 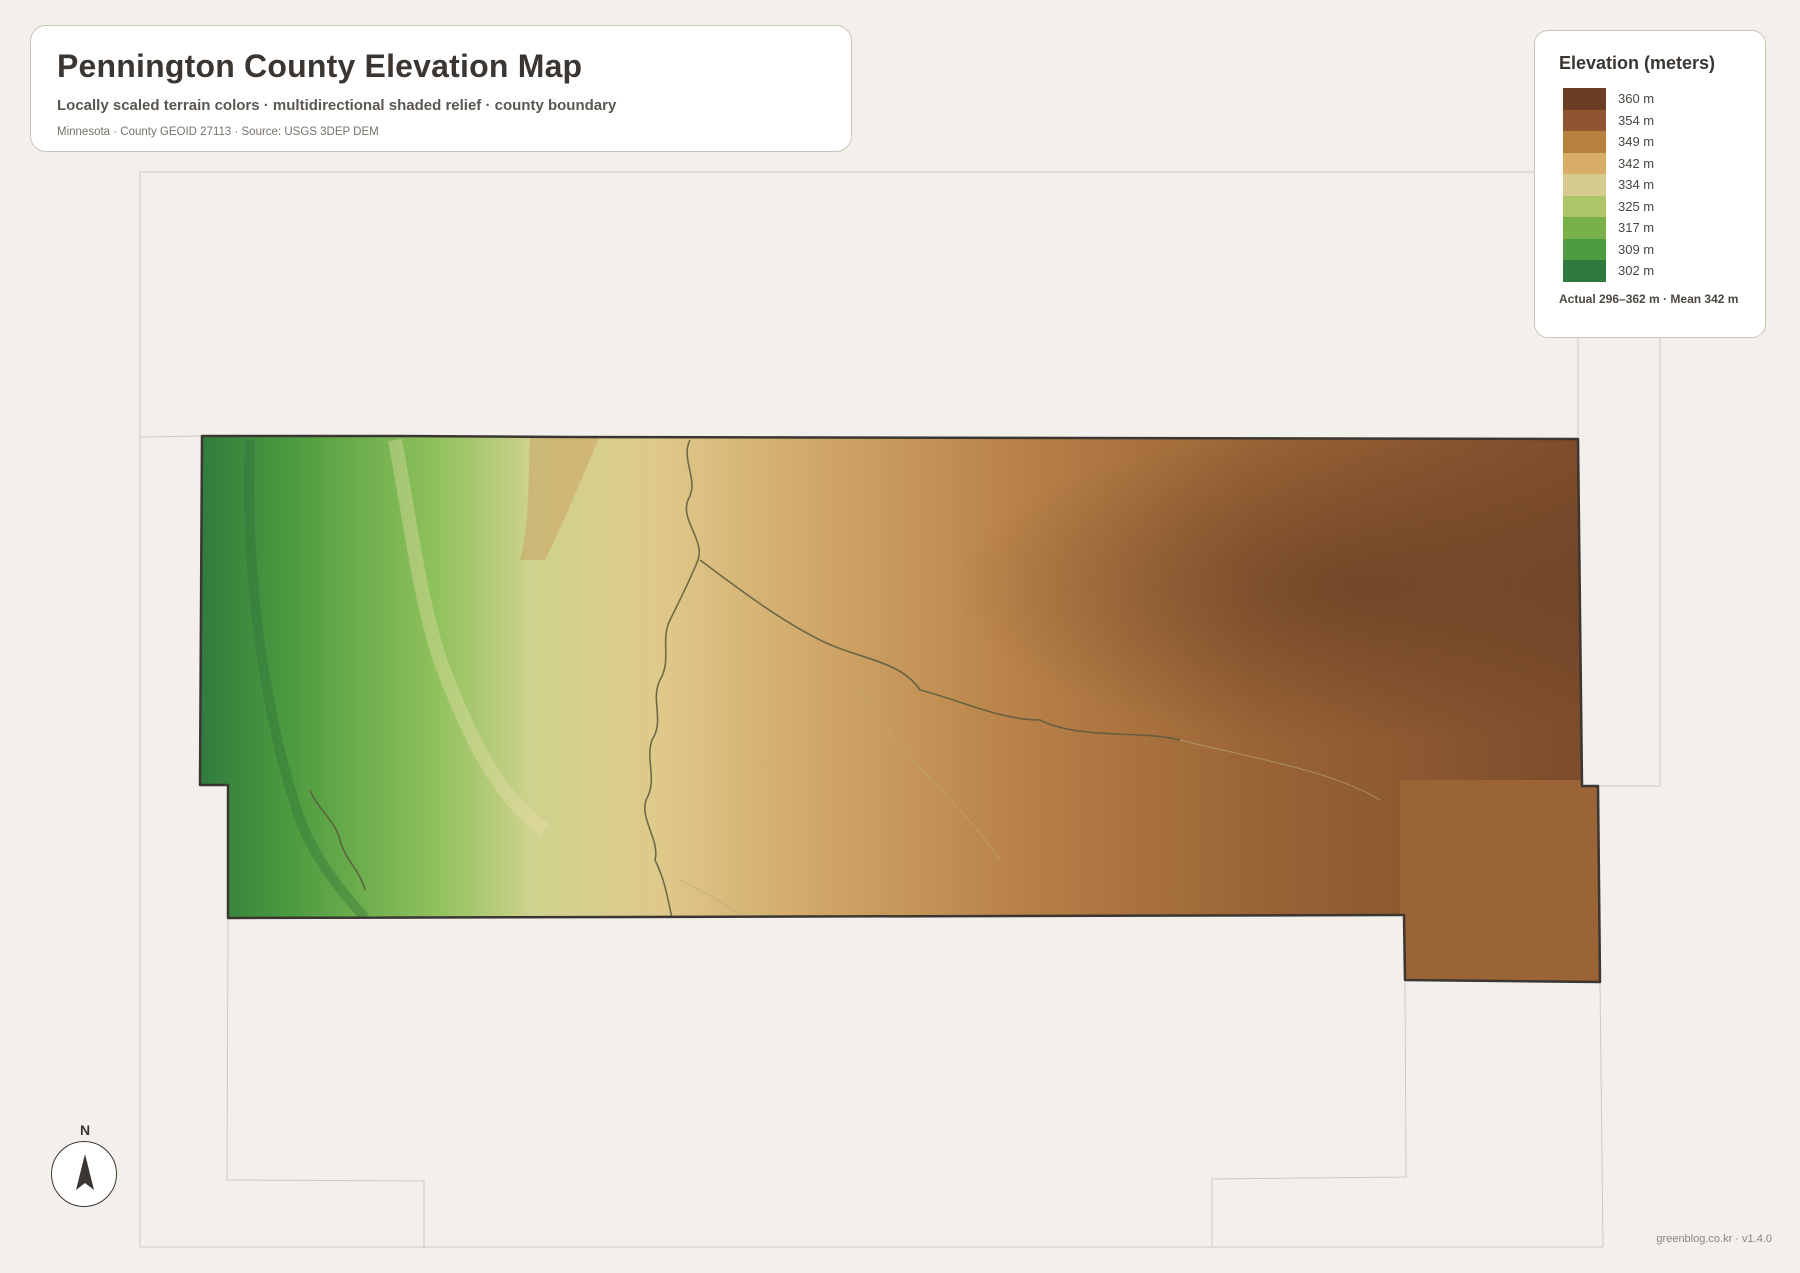 I want to click on legend-label: 309 m, so click(x=1636, y=249).